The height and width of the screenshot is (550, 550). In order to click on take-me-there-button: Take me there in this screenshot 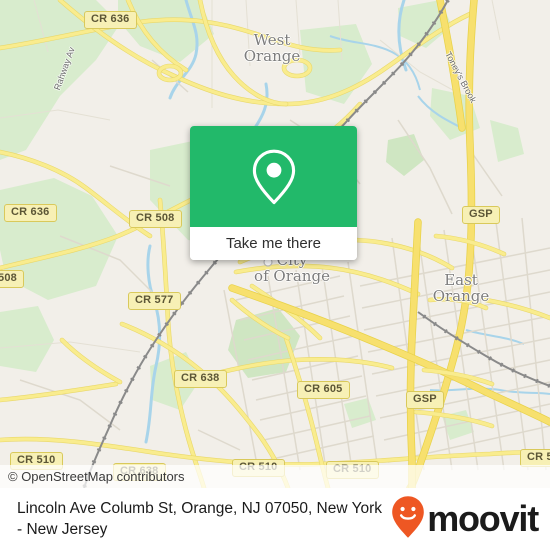, I will do `click(273, 243)`.